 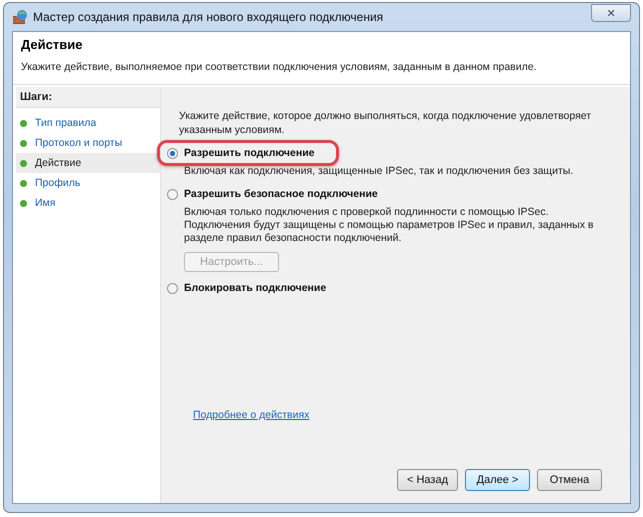 I want to click on page-title: Действие, so click(x=52, y=44).